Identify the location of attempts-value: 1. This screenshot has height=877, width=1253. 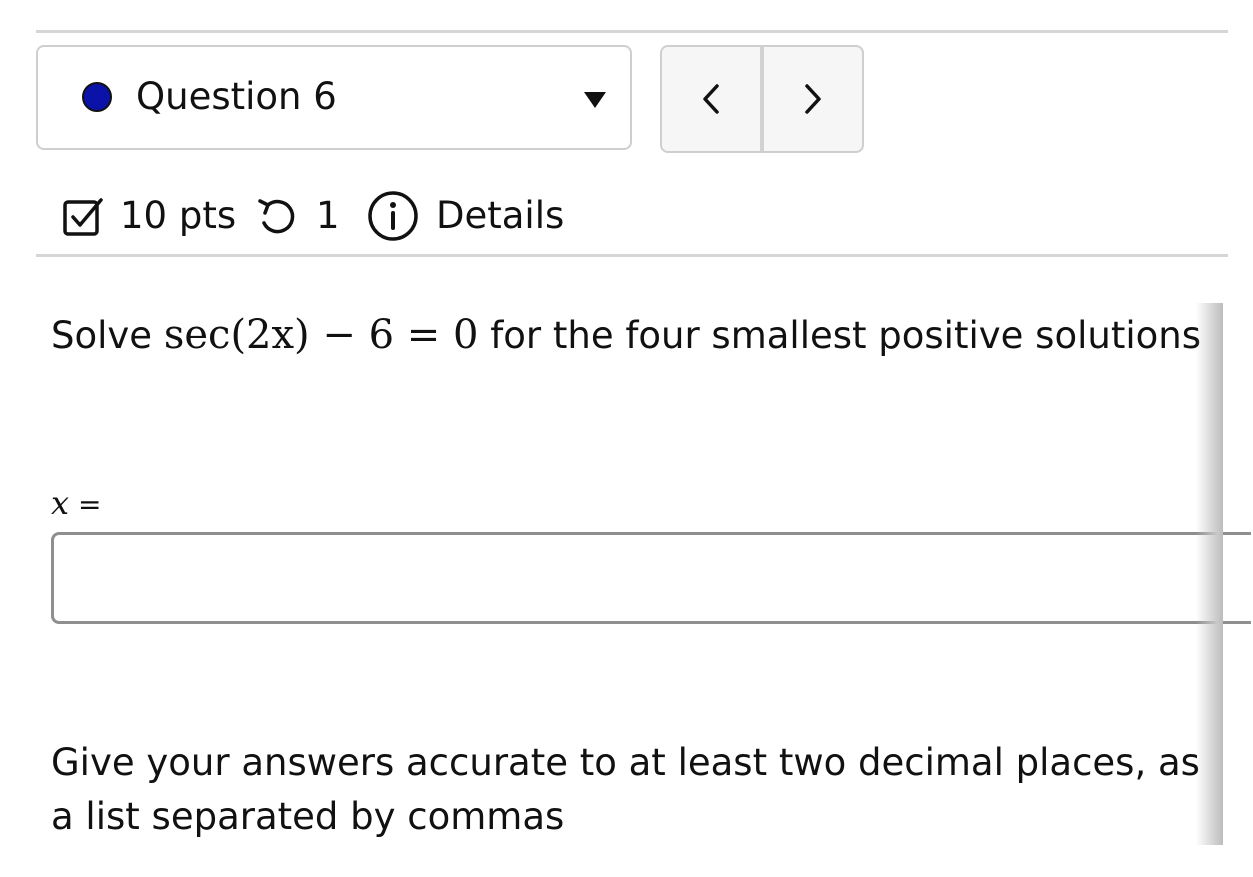
(328, 215).